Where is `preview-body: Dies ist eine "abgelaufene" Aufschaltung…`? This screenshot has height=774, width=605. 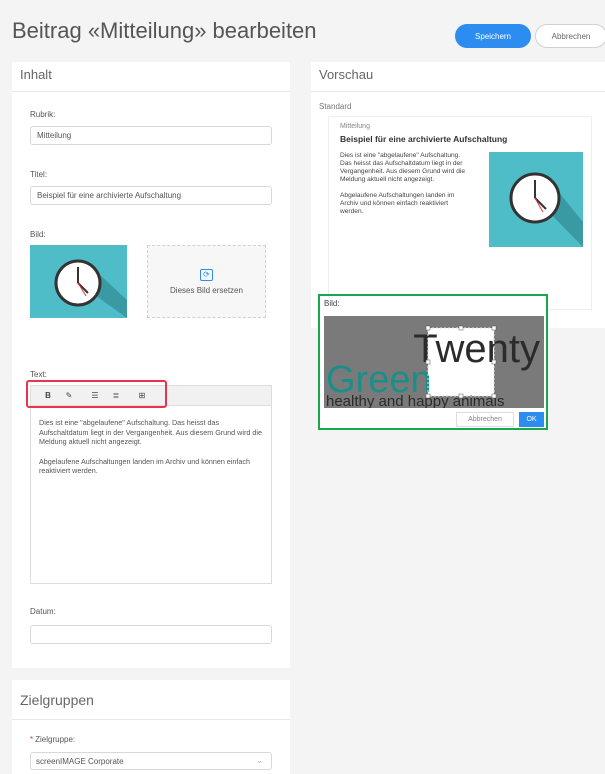
preview-body: Dies ist eine "abgelaufene" Aufschaltung… is located at coordinates (406, 188).